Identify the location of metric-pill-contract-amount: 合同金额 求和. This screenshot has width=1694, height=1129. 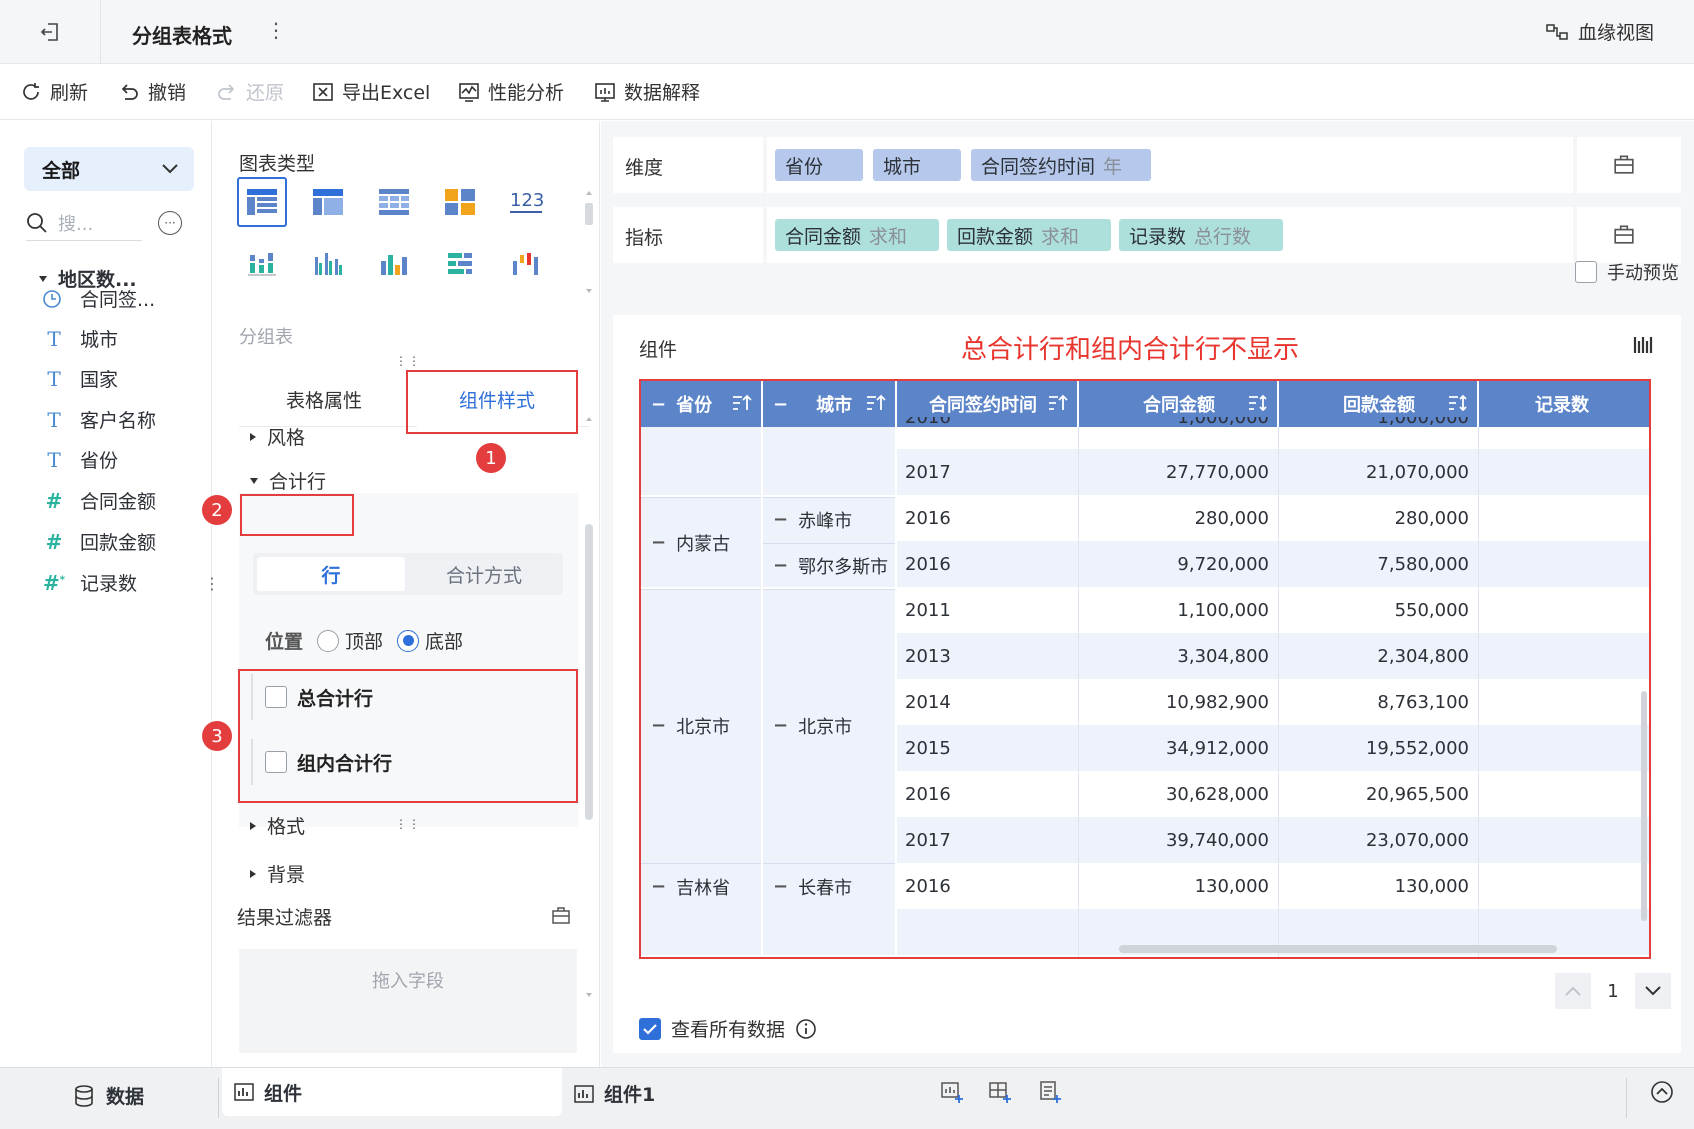
(857, 235).